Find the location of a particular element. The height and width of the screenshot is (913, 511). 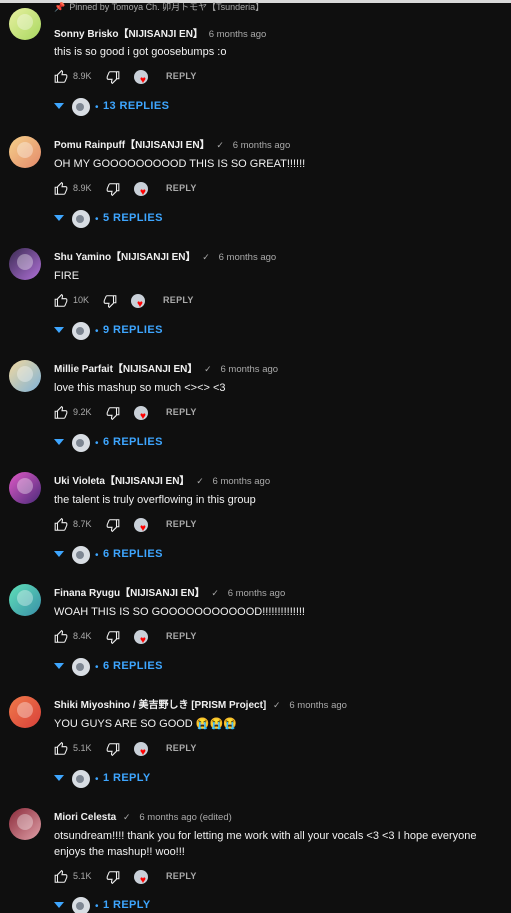

like-count: 8.9K is located at coordinates (82, 76).